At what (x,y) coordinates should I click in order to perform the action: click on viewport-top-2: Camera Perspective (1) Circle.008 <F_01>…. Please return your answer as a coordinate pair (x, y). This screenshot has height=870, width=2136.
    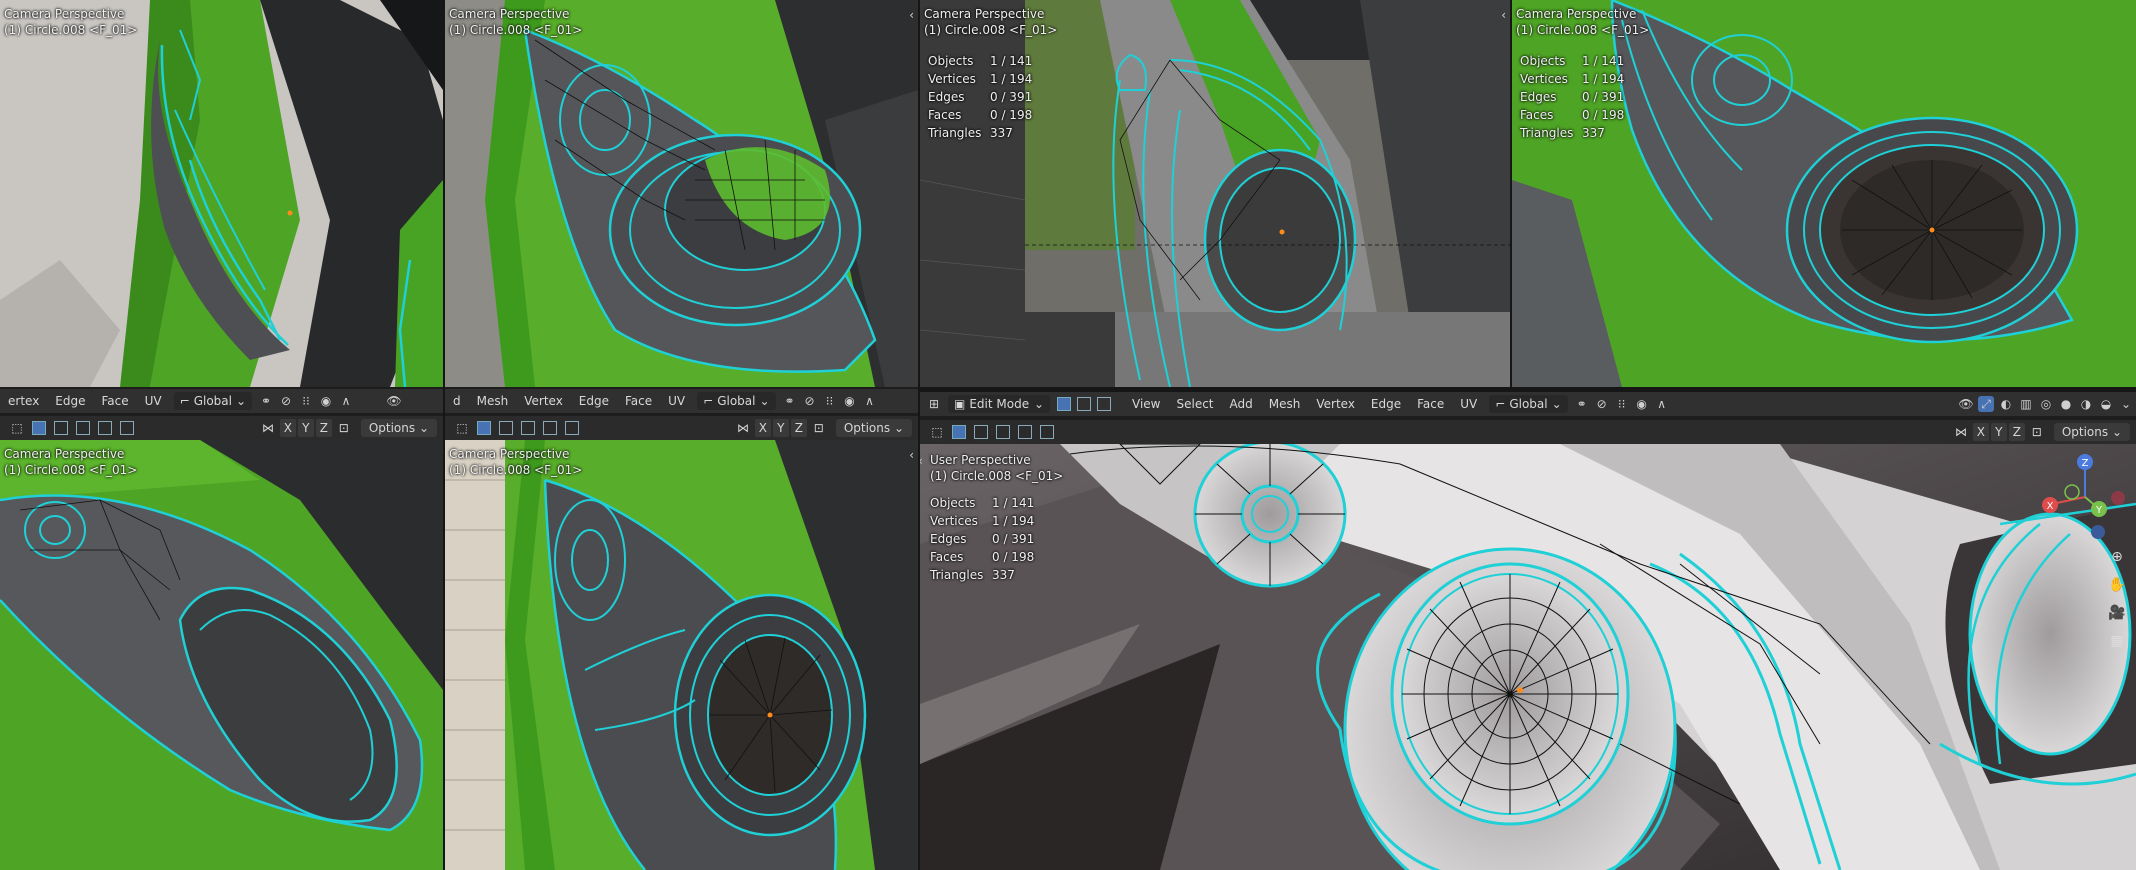
    Looking at the image, I should click on (681, 193).